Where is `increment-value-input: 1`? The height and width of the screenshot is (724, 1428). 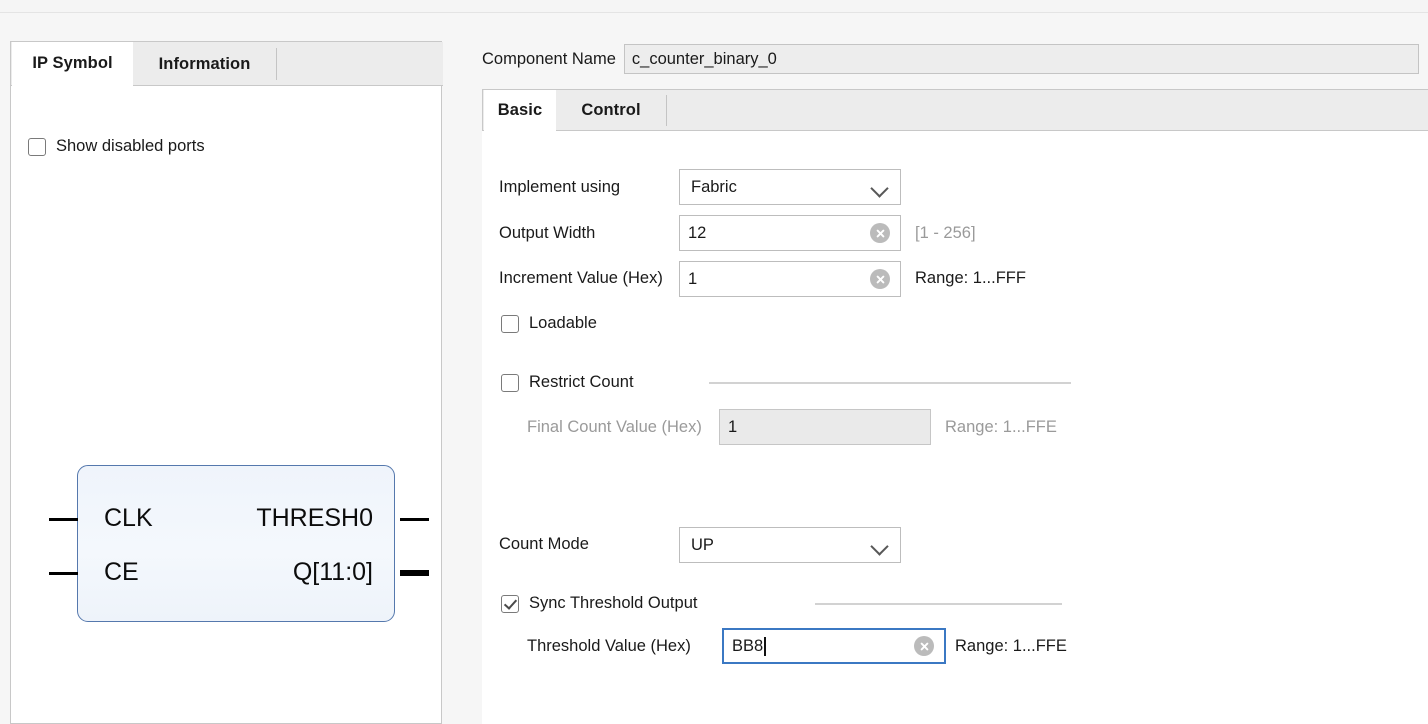
increment-value-input: 1 is located at coordinates (790, 279).